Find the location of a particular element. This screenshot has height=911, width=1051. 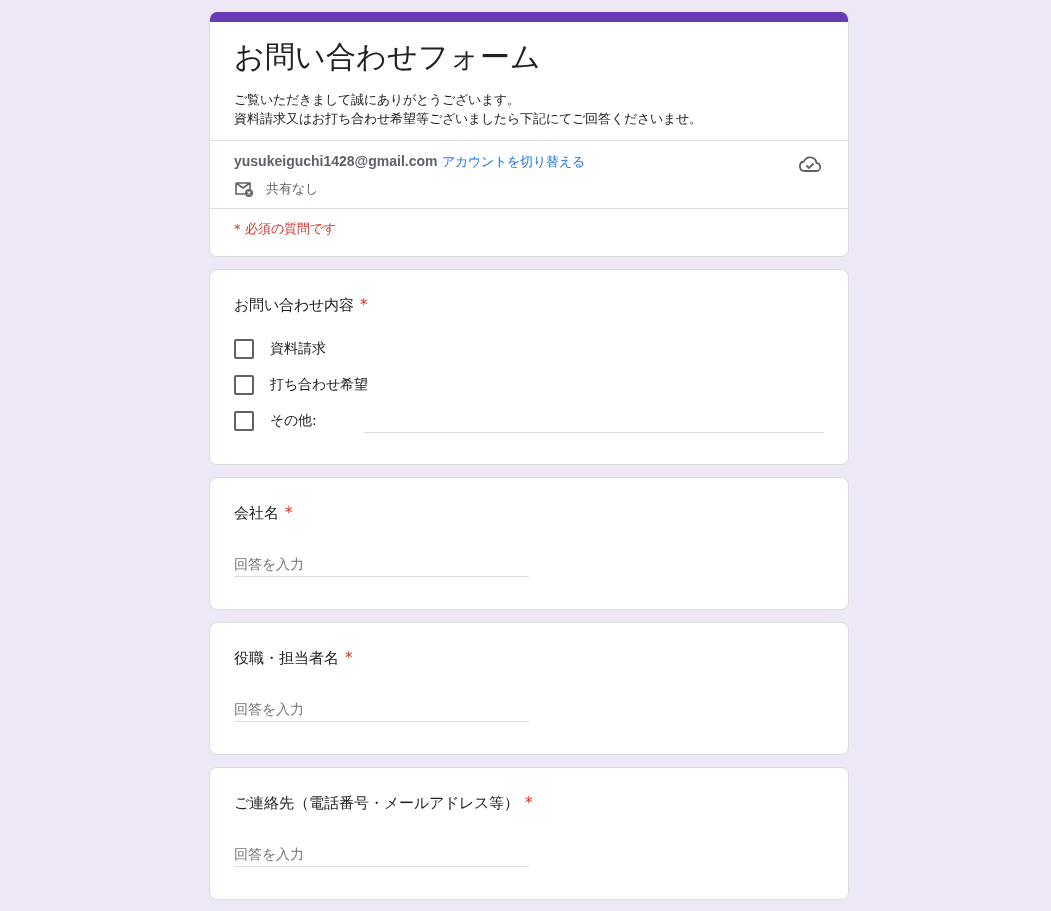

cloud-check-icon is located at coordinates (810, 164).